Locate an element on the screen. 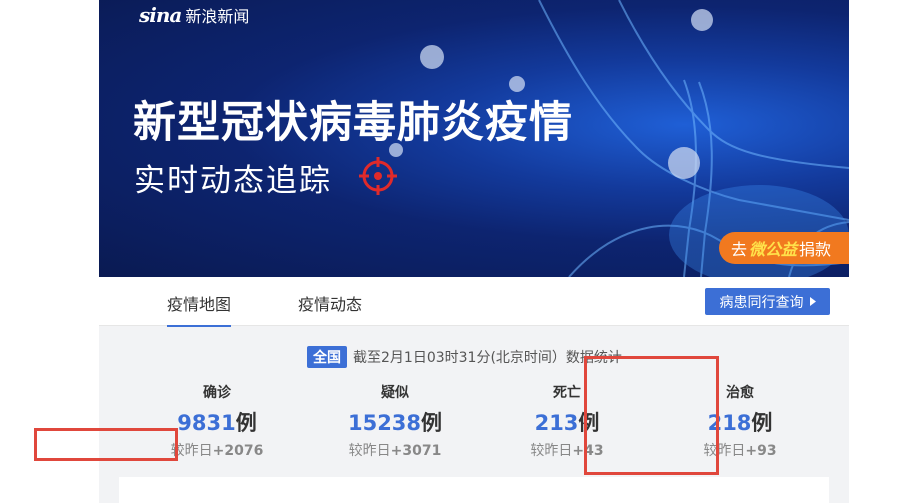  highlight-box-confirmed-delta is located at coordinates (106, 444).